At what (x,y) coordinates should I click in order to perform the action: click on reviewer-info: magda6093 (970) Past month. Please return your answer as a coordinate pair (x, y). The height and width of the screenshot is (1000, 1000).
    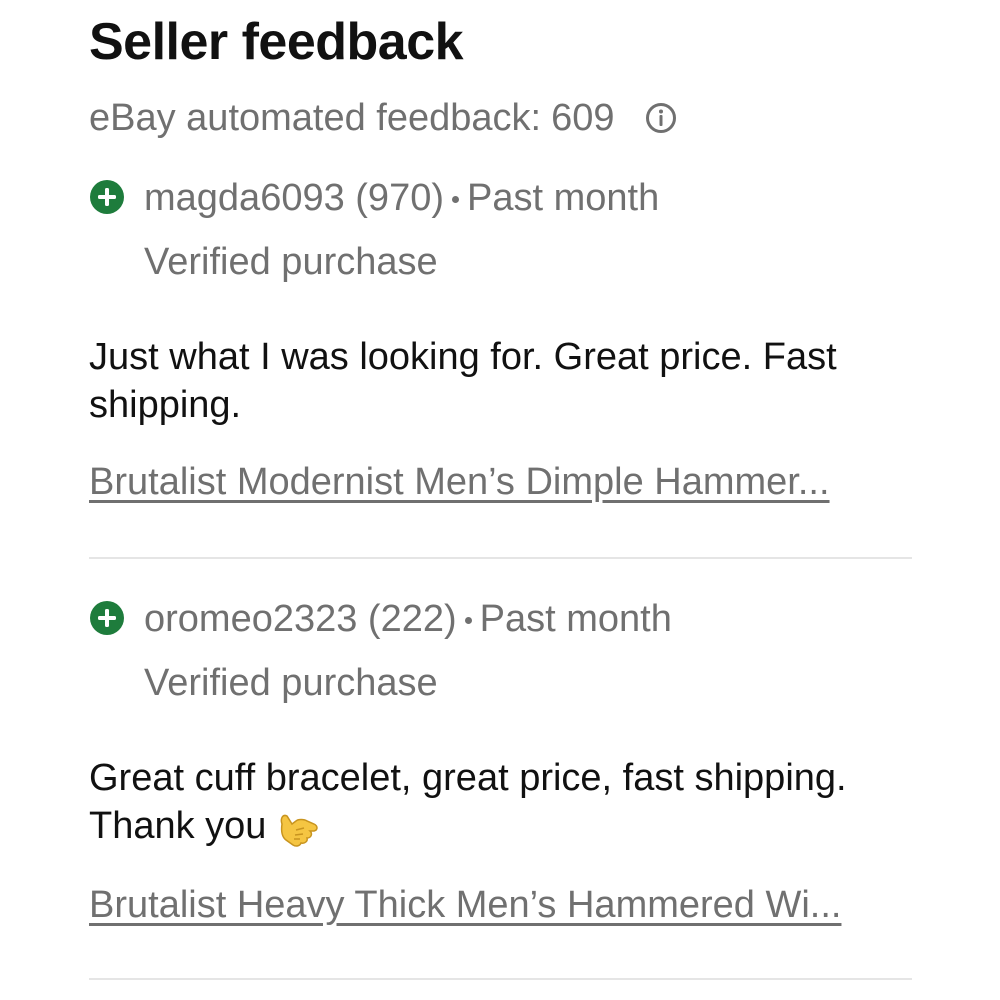
    Looking at the image, I should click on (401, 198).